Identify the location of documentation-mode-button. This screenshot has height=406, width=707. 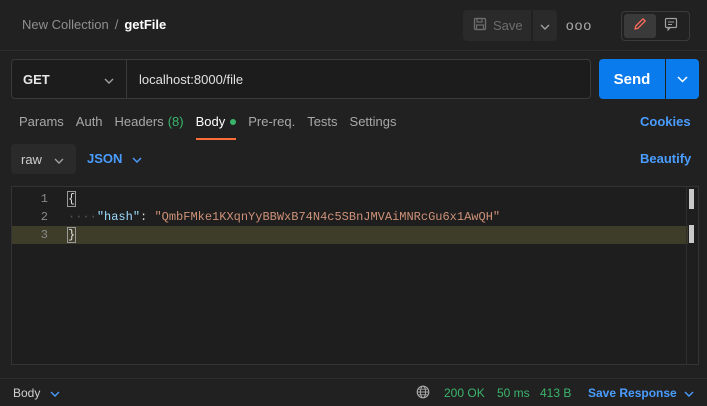
(672, 26).